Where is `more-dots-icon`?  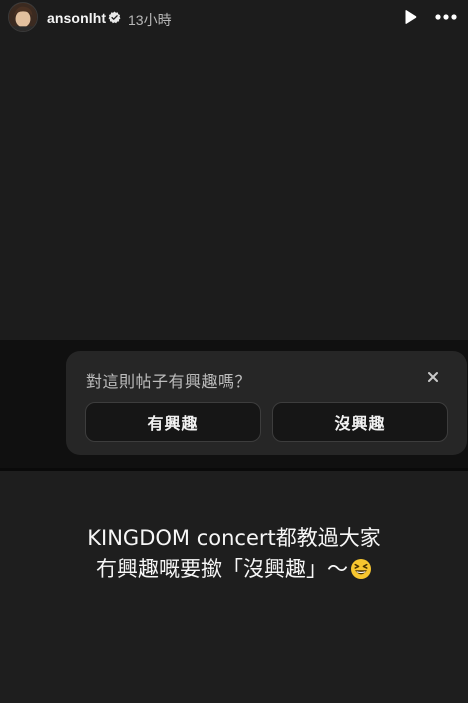 more-dots-icon is located at coordinates (446, 17).